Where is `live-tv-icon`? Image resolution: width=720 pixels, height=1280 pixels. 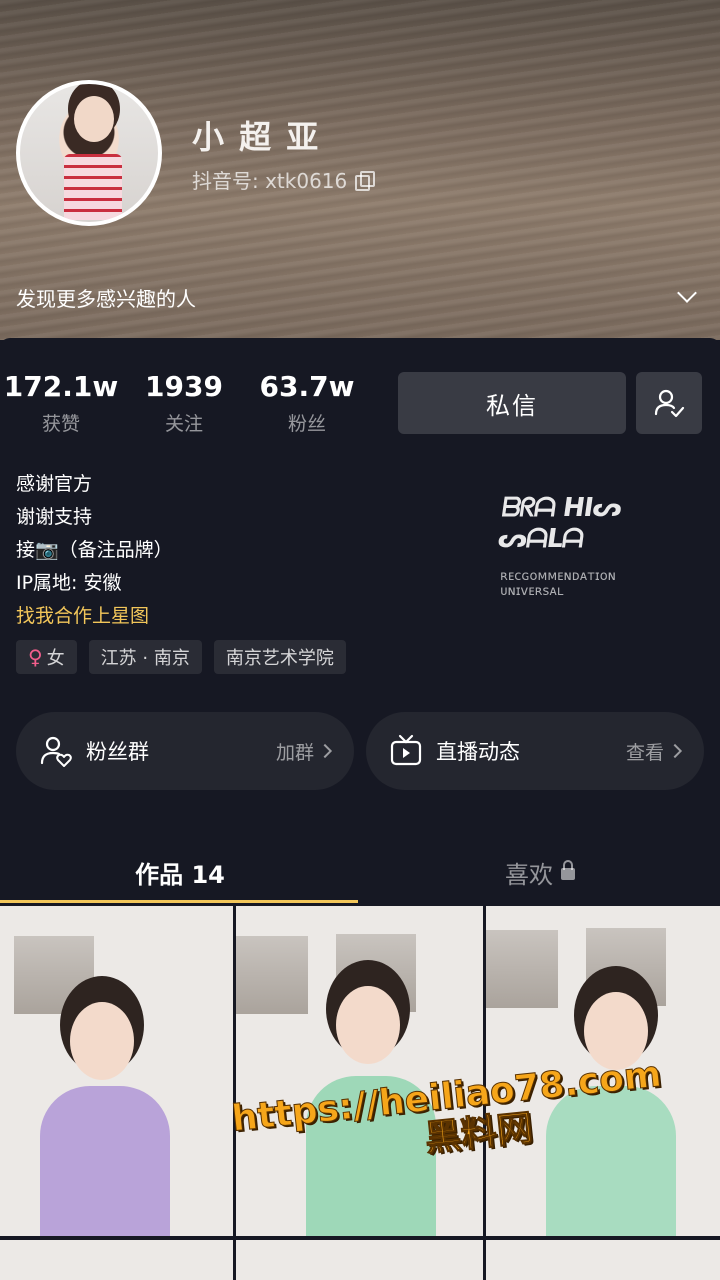 live-tv-icon is located at coordinates (406, 750).